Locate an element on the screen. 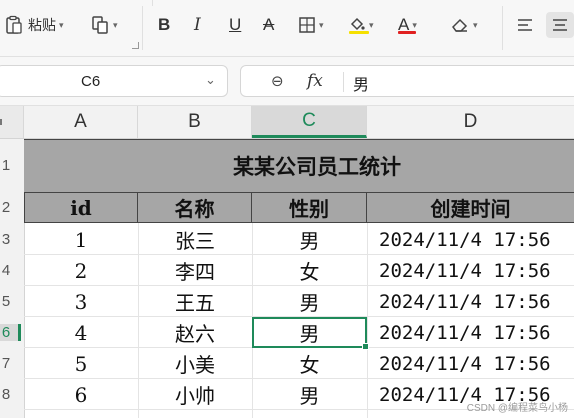  header-cell-gender: 性别 is located at coordinates (309, 208).